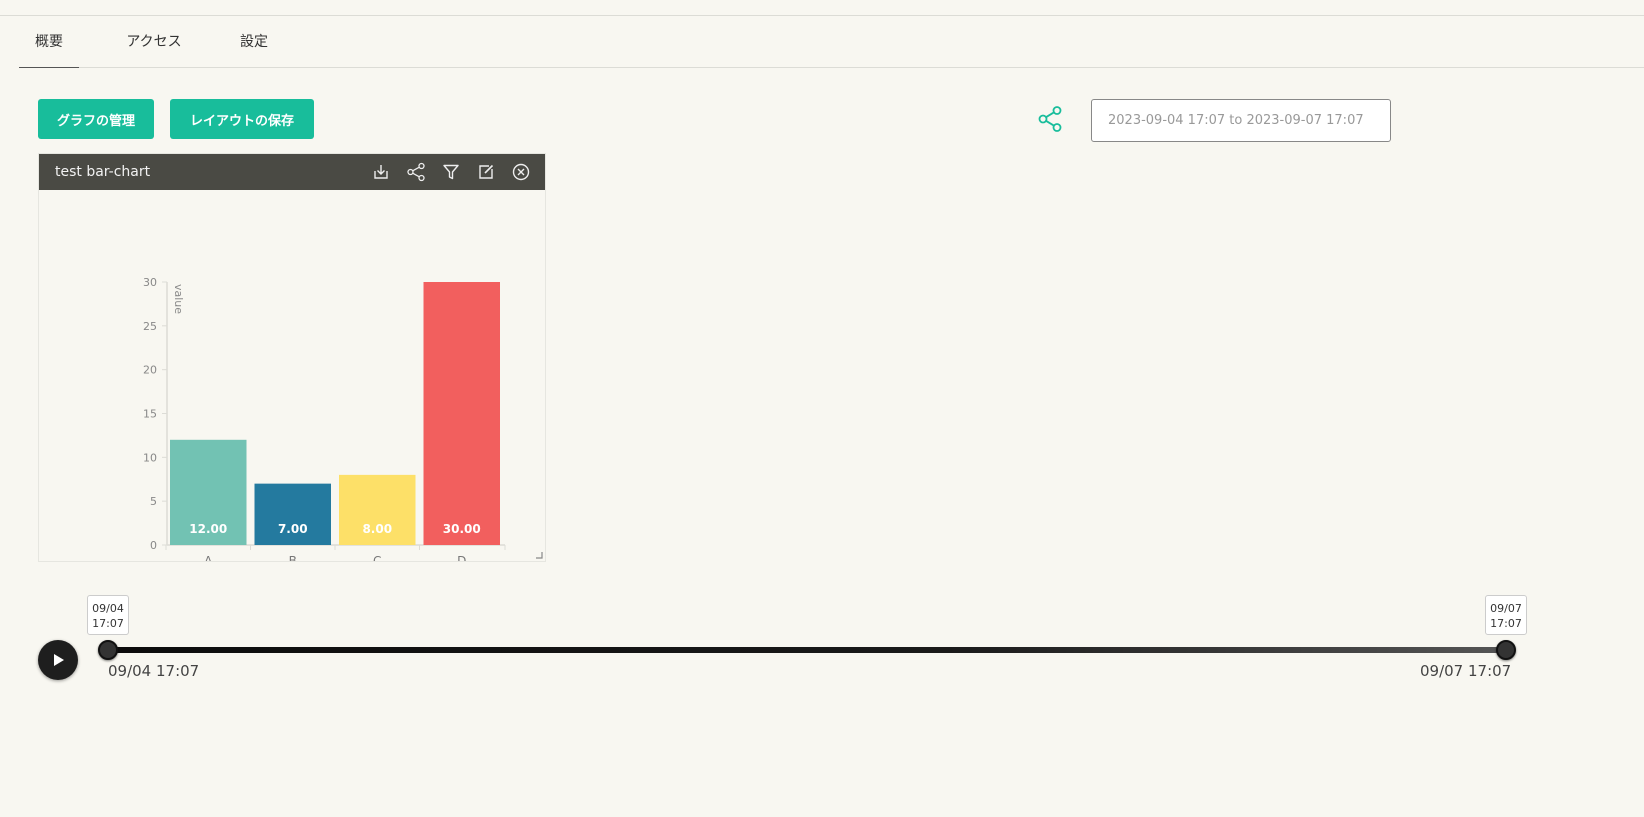 The image size is (1644, 817). Describe the element at coordinates (335, 552) in the screenshot. I see `x-axis: A B C D` at that location.